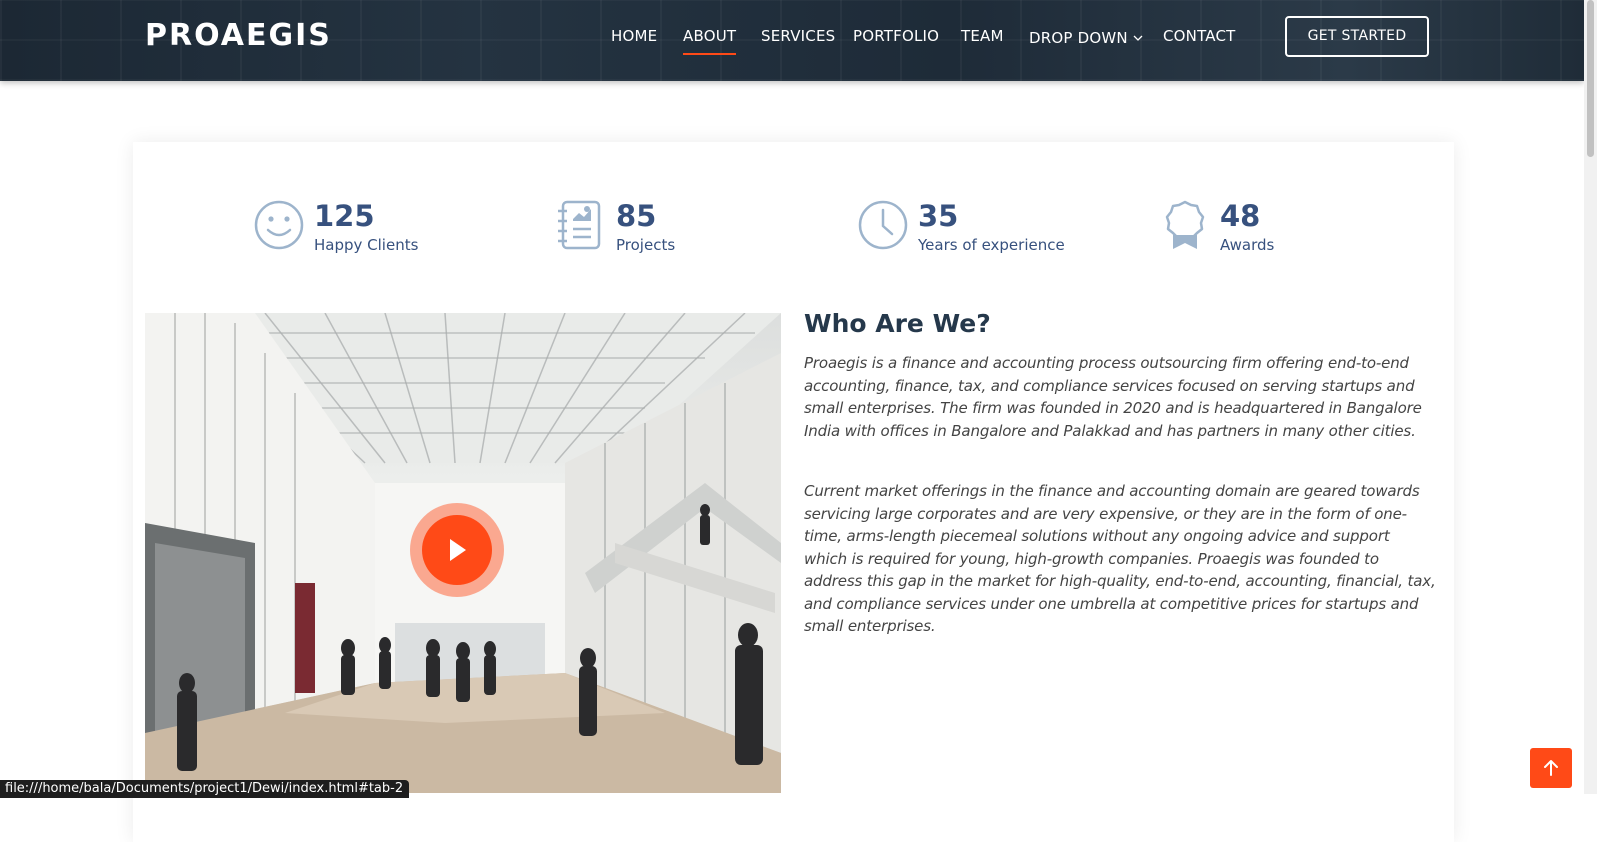 The image size is (1597, 842). Describe the element at coordinates (1185, 224) in the screenshot. I see `award-icon` at that location.